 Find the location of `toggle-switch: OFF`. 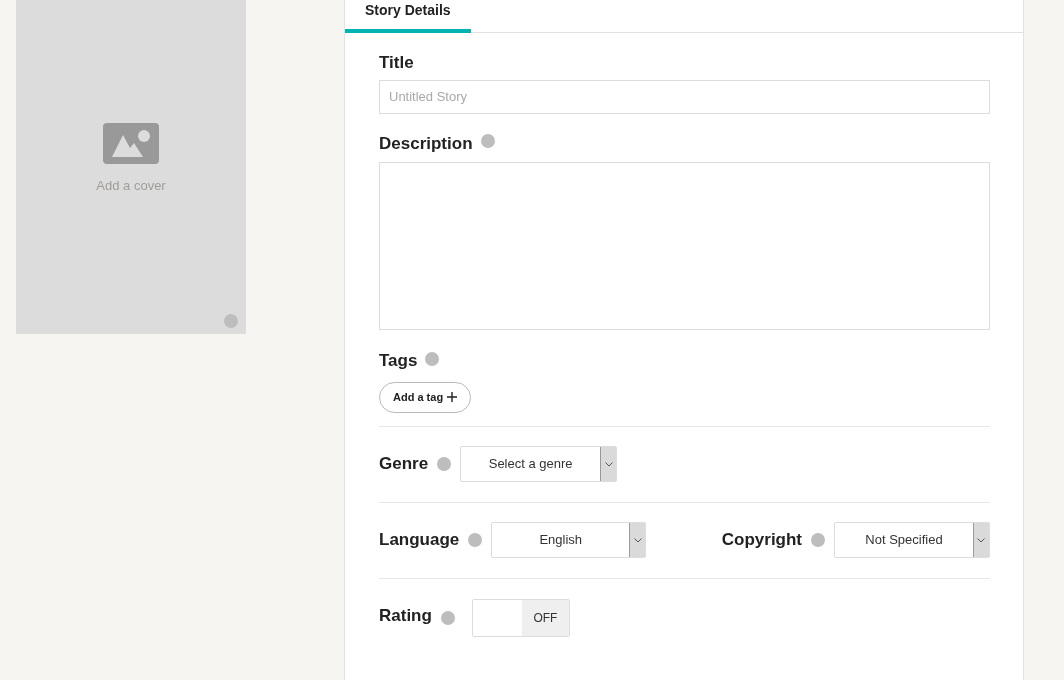

toggle-switch: OFF is located at coordinates (520, 617).